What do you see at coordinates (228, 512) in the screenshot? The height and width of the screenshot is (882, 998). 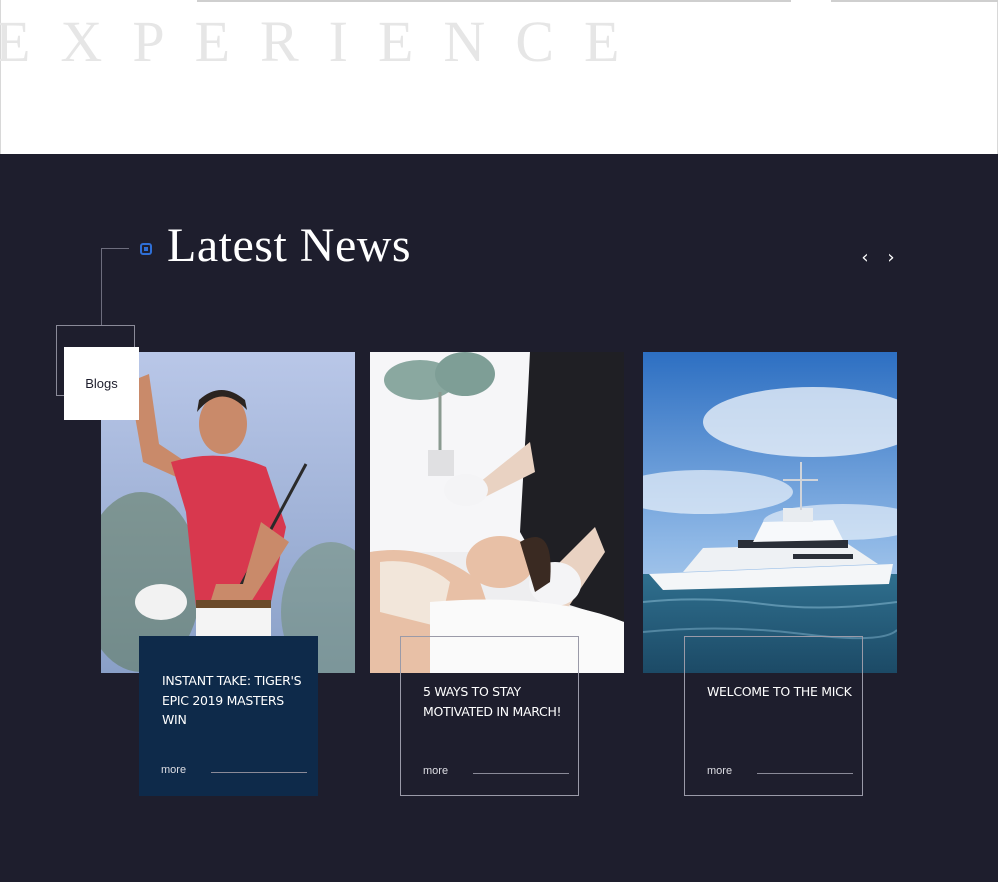 I see `card-image-golfer` at bounding box center [228, 512].